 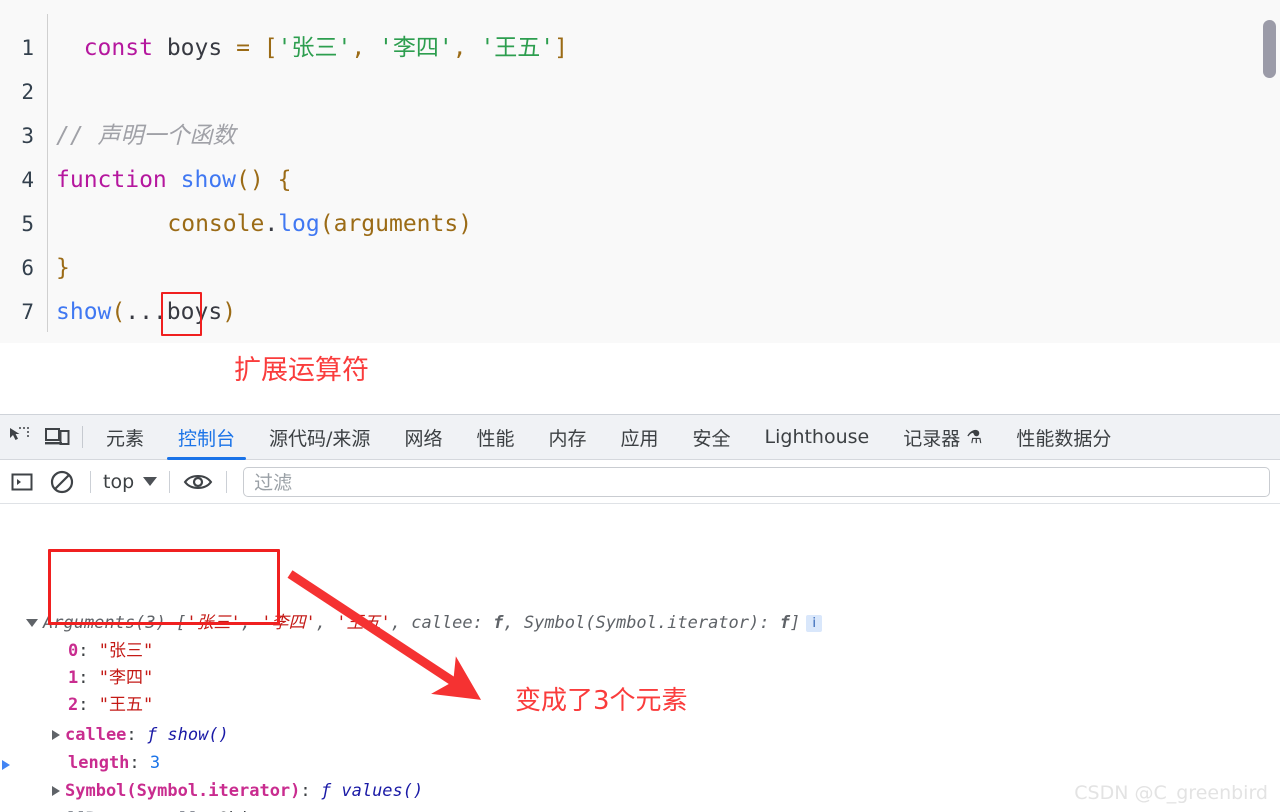 I want to click on property-key: 1, so click(x=73, y=678).